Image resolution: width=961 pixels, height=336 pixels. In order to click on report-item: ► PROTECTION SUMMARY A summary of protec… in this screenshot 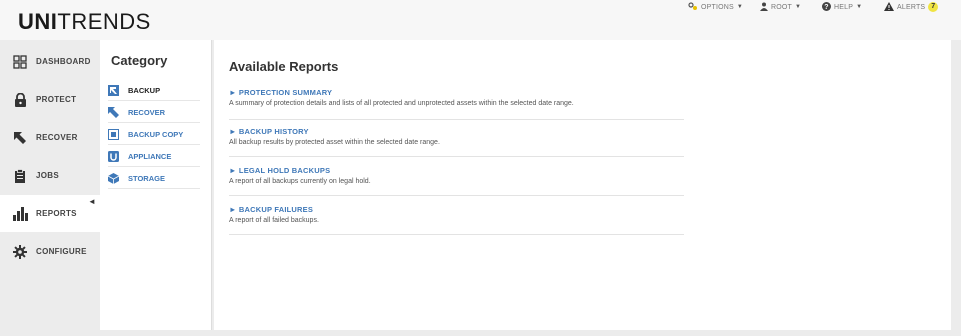, I will do `click(456, 104)`.